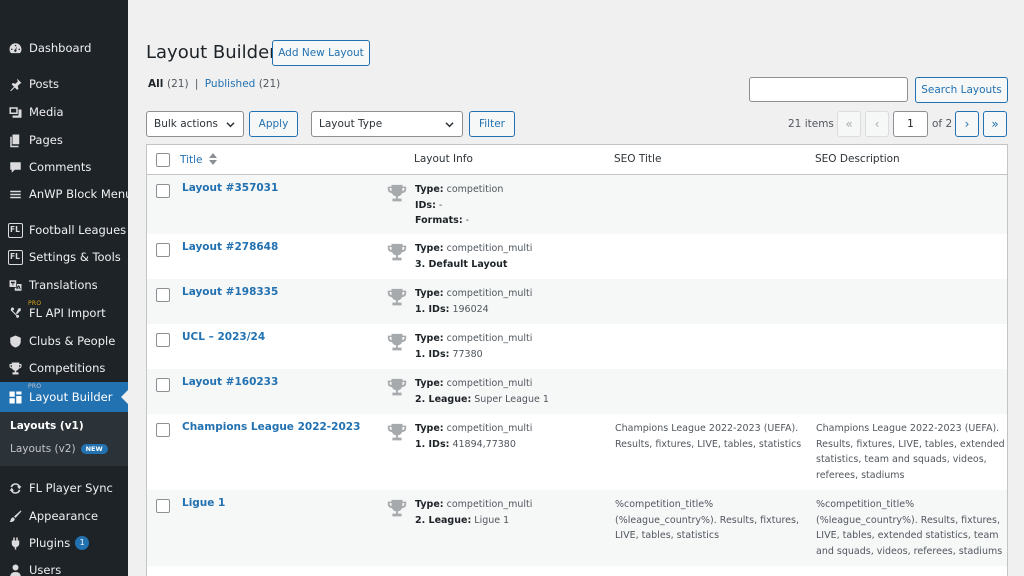  I want to click on submenu-item-layouts-v2: Layouts (v2) NEW, so click(59, 449).